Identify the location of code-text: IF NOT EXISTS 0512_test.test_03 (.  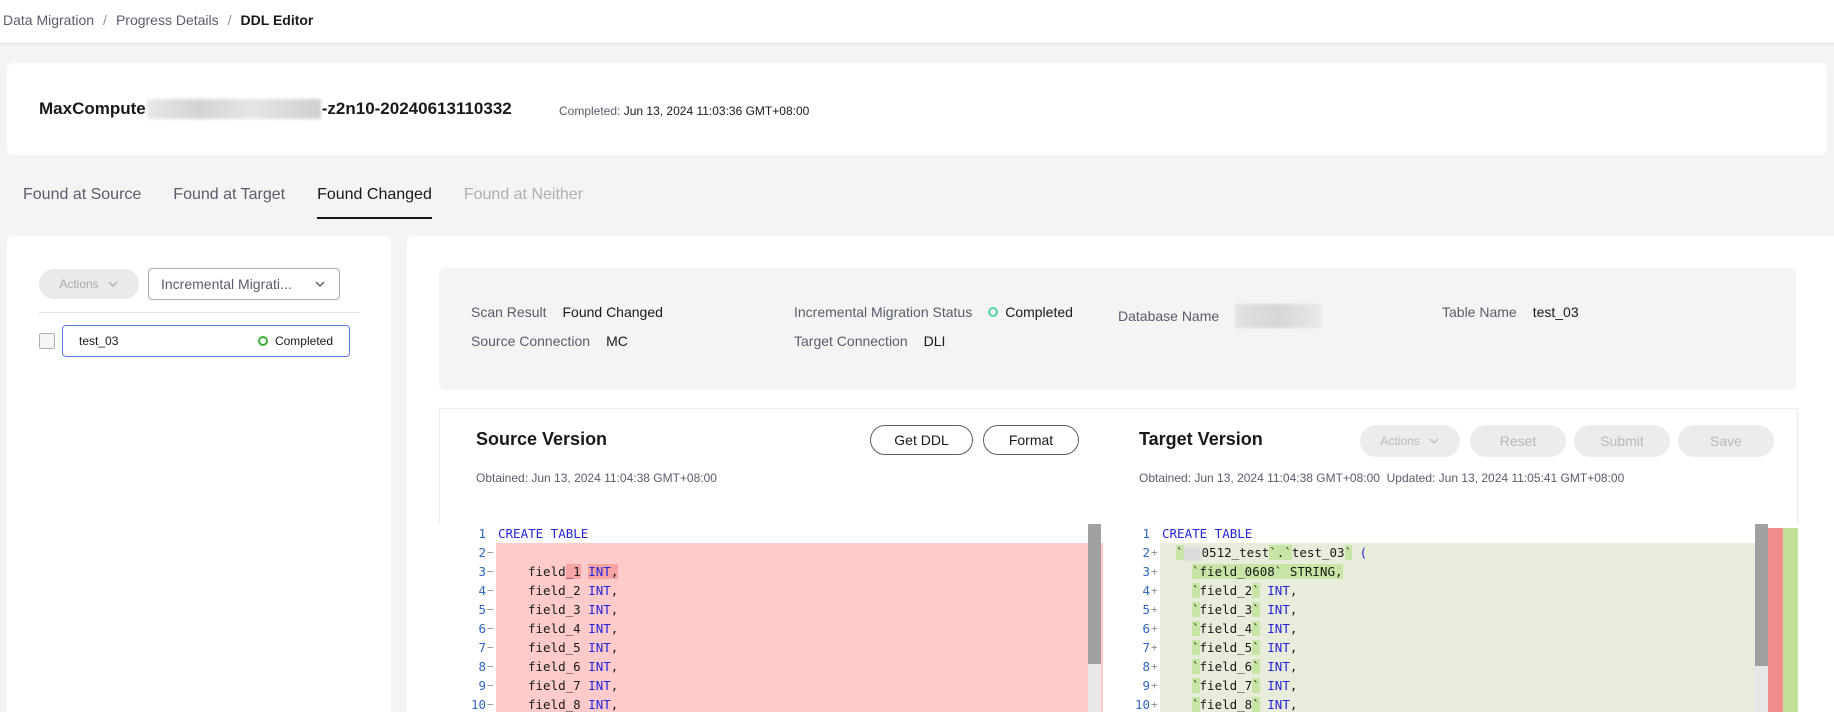
(799, 561).